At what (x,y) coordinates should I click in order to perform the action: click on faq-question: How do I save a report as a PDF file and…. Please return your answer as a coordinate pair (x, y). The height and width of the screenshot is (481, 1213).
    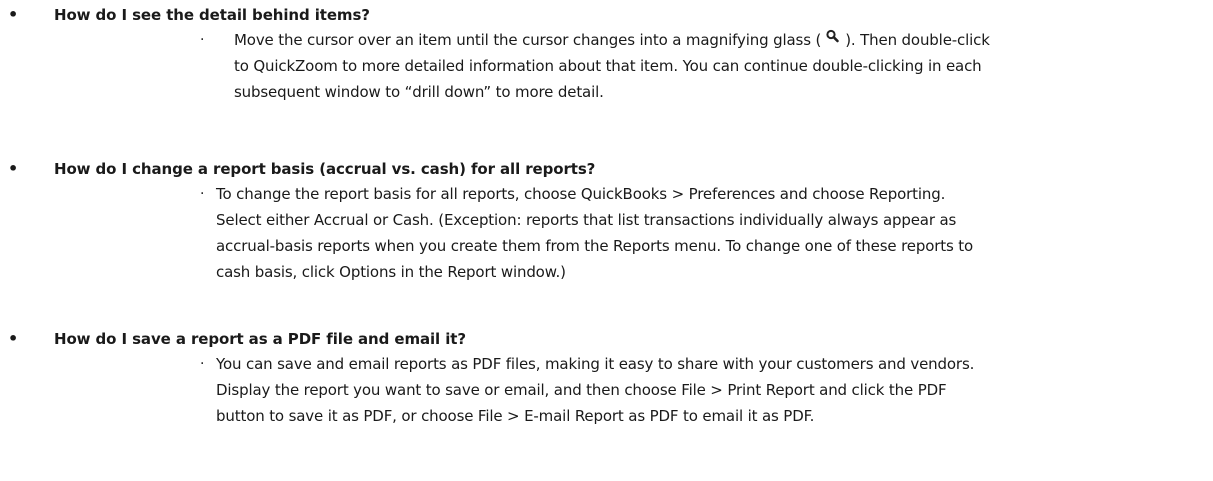
    Looking at the image, I should click on (260, 339).